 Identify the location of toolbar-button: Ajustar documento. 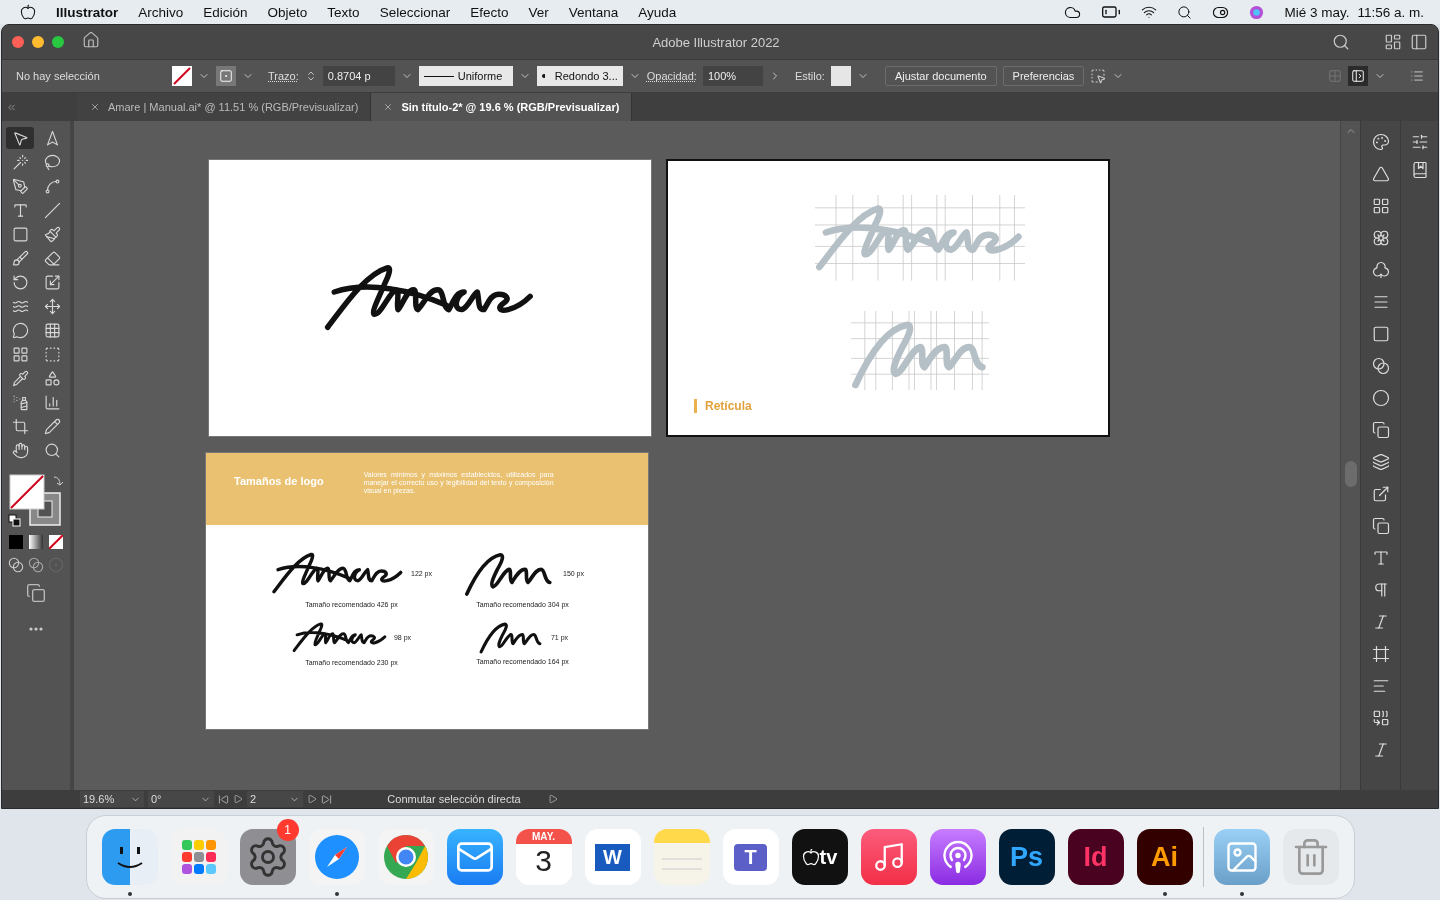
(940, 76).